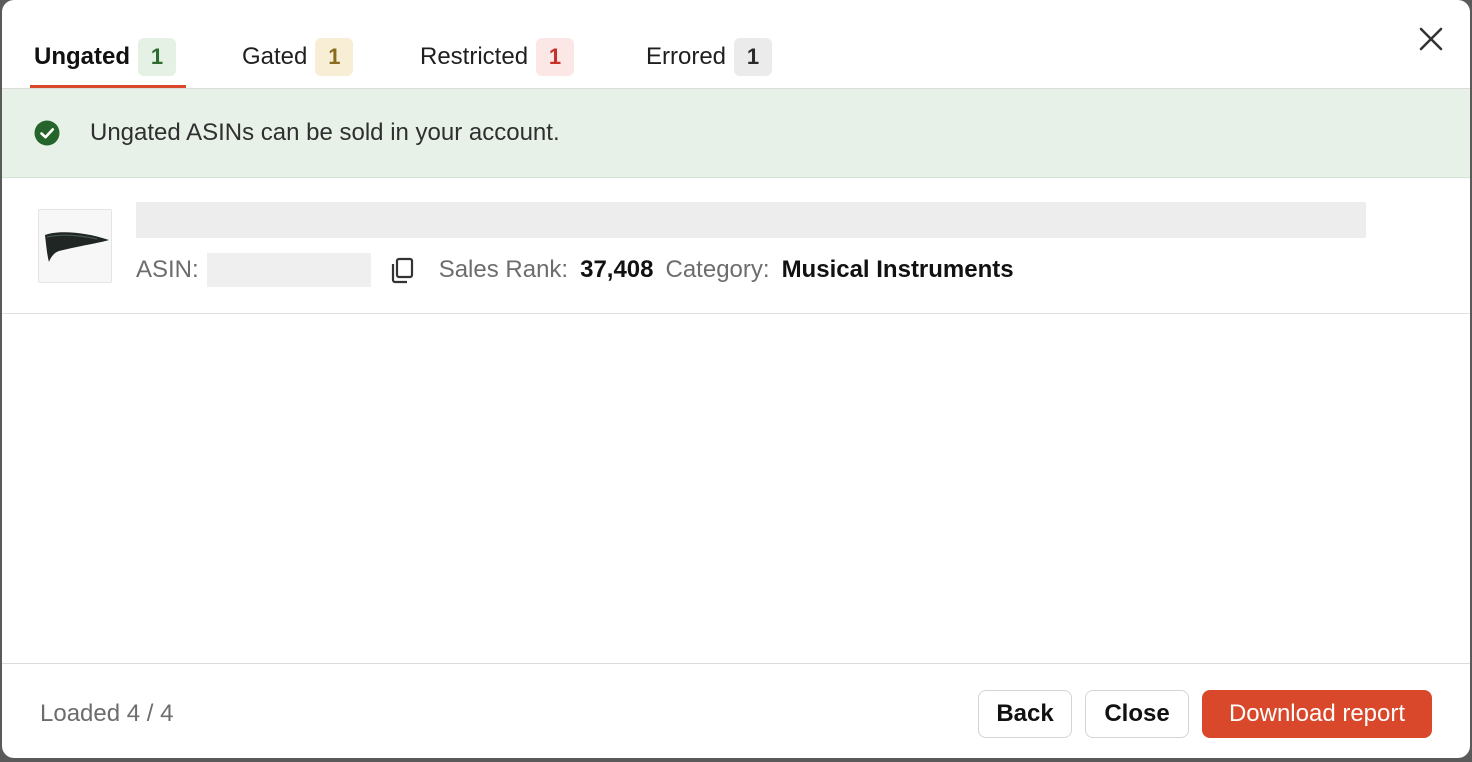 The width and height of the screenshot is (1472, 762). I want to click on tab-errored-label: Errored, so click(686, 56).